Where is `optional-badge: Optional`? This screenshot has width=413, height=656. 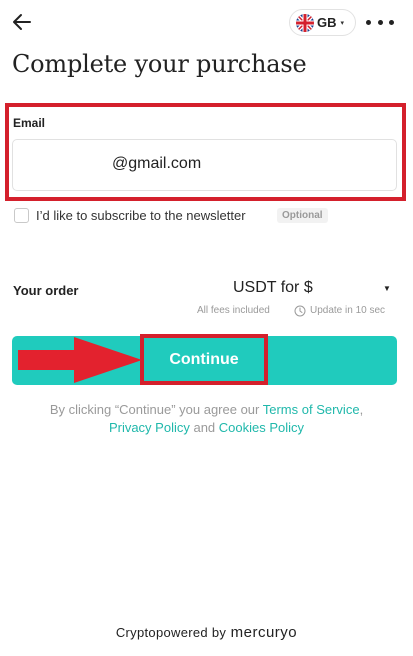 optional-badge: Optional is located at coordinates (302, 215).